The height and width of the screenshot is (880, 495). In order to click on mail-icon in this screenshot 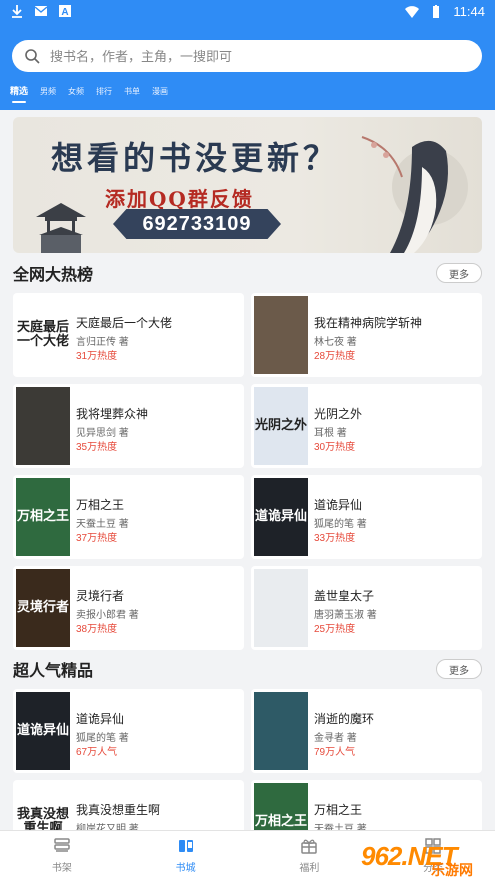, I will do `click(41, 11)`.